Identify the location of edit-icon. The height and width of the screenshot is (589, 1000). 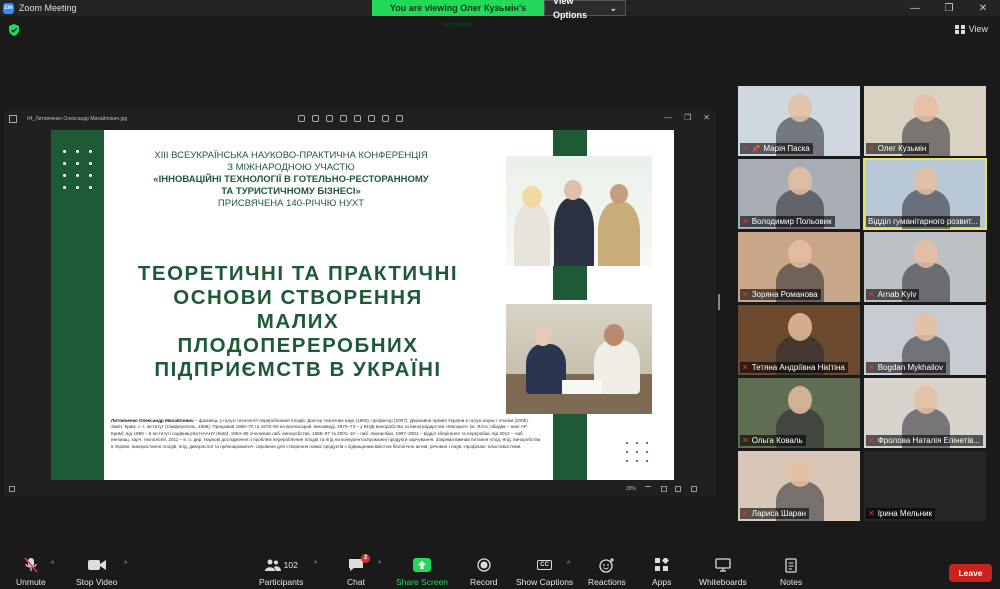
(301, 118).